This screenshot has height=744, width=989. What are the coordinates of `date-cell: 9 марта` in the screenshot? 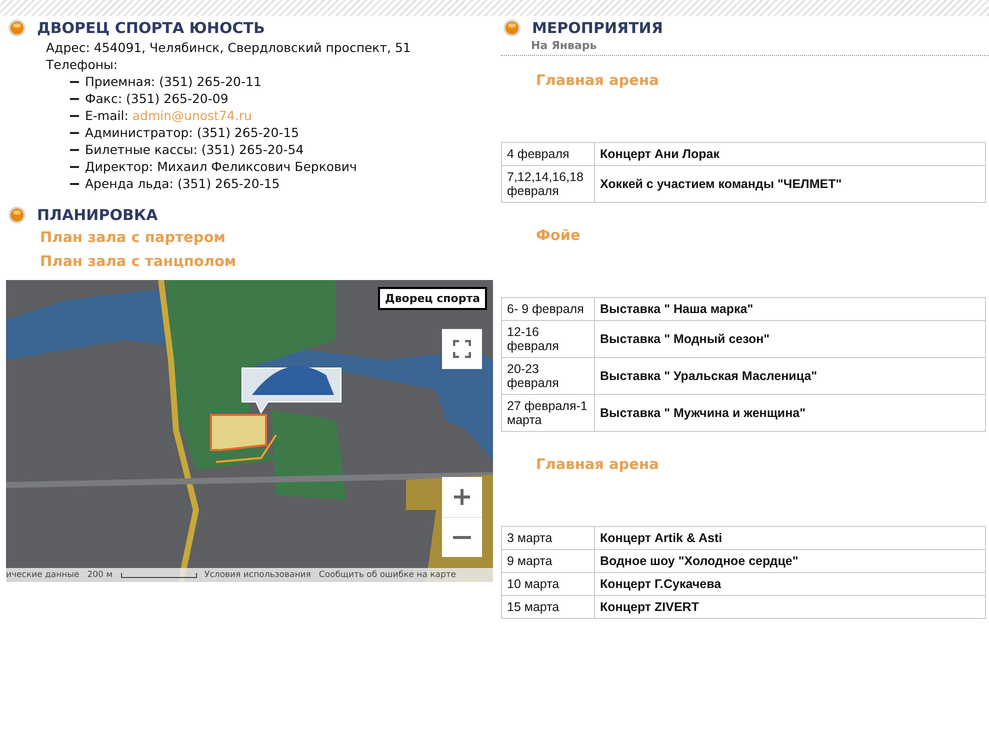 It's located at (548, 561).